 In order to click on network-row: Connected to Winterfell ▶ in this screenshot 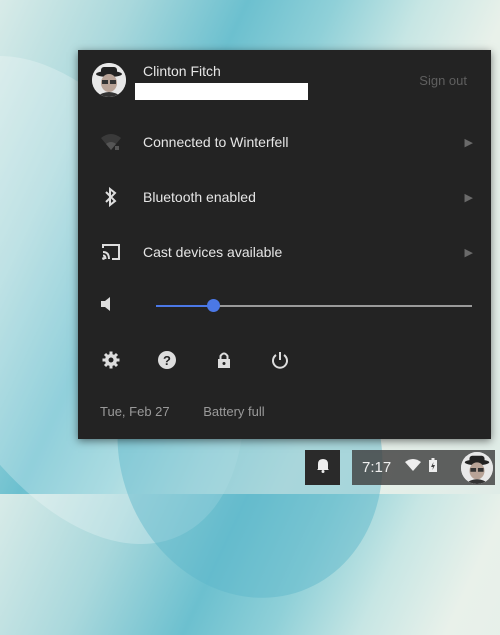, I will do `click(284, 142)`.